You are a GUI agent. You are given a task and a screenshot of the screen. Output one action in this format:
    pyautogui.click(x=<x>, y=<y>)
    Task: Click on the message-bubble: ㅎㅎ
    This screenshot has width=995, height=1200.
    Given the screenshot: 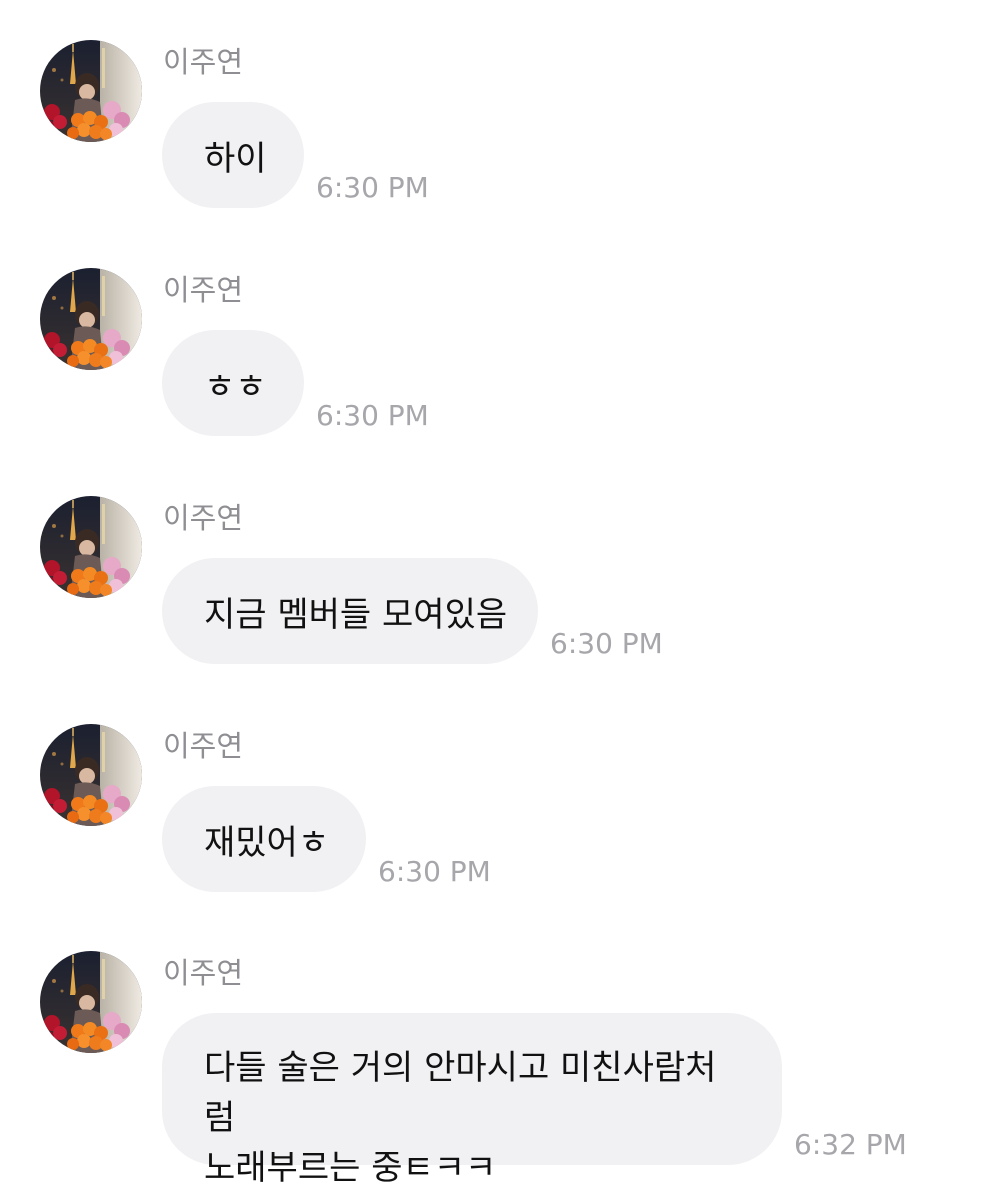 What is the action you would take?
    pyautogui.click(x=233, y=383)
    